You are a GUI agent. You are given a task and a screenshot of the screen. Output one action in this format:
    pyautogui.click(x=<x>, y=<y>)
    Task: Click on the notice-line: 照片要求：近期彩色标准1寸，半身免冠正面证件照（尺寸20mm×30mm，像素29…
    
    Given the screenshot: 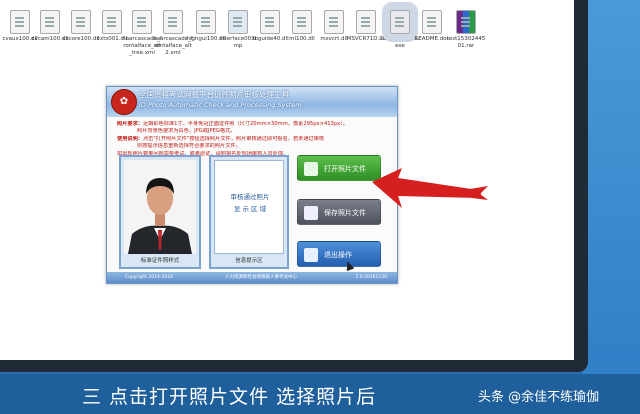 What is the action you would take?
    pyautogui.click(x=232, y=124)
    